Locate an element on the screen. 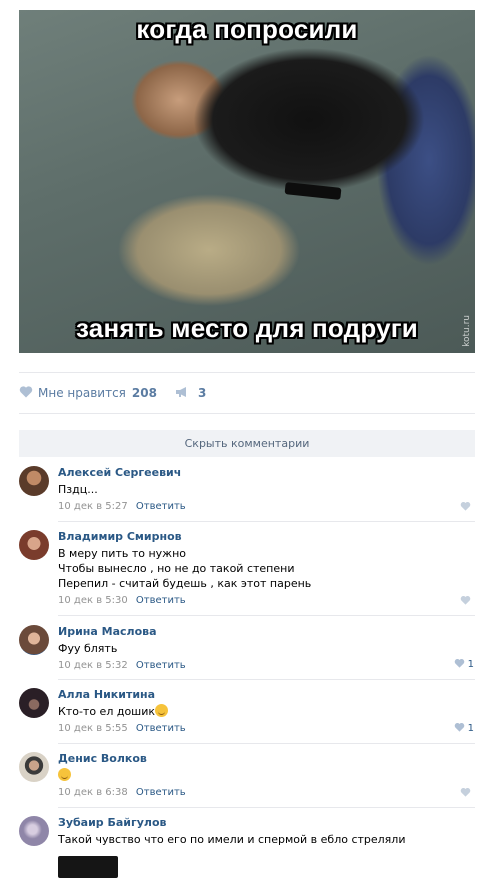 This screenshot has height=878, width=487. smile-emoji is located at coordinates (162, 710).